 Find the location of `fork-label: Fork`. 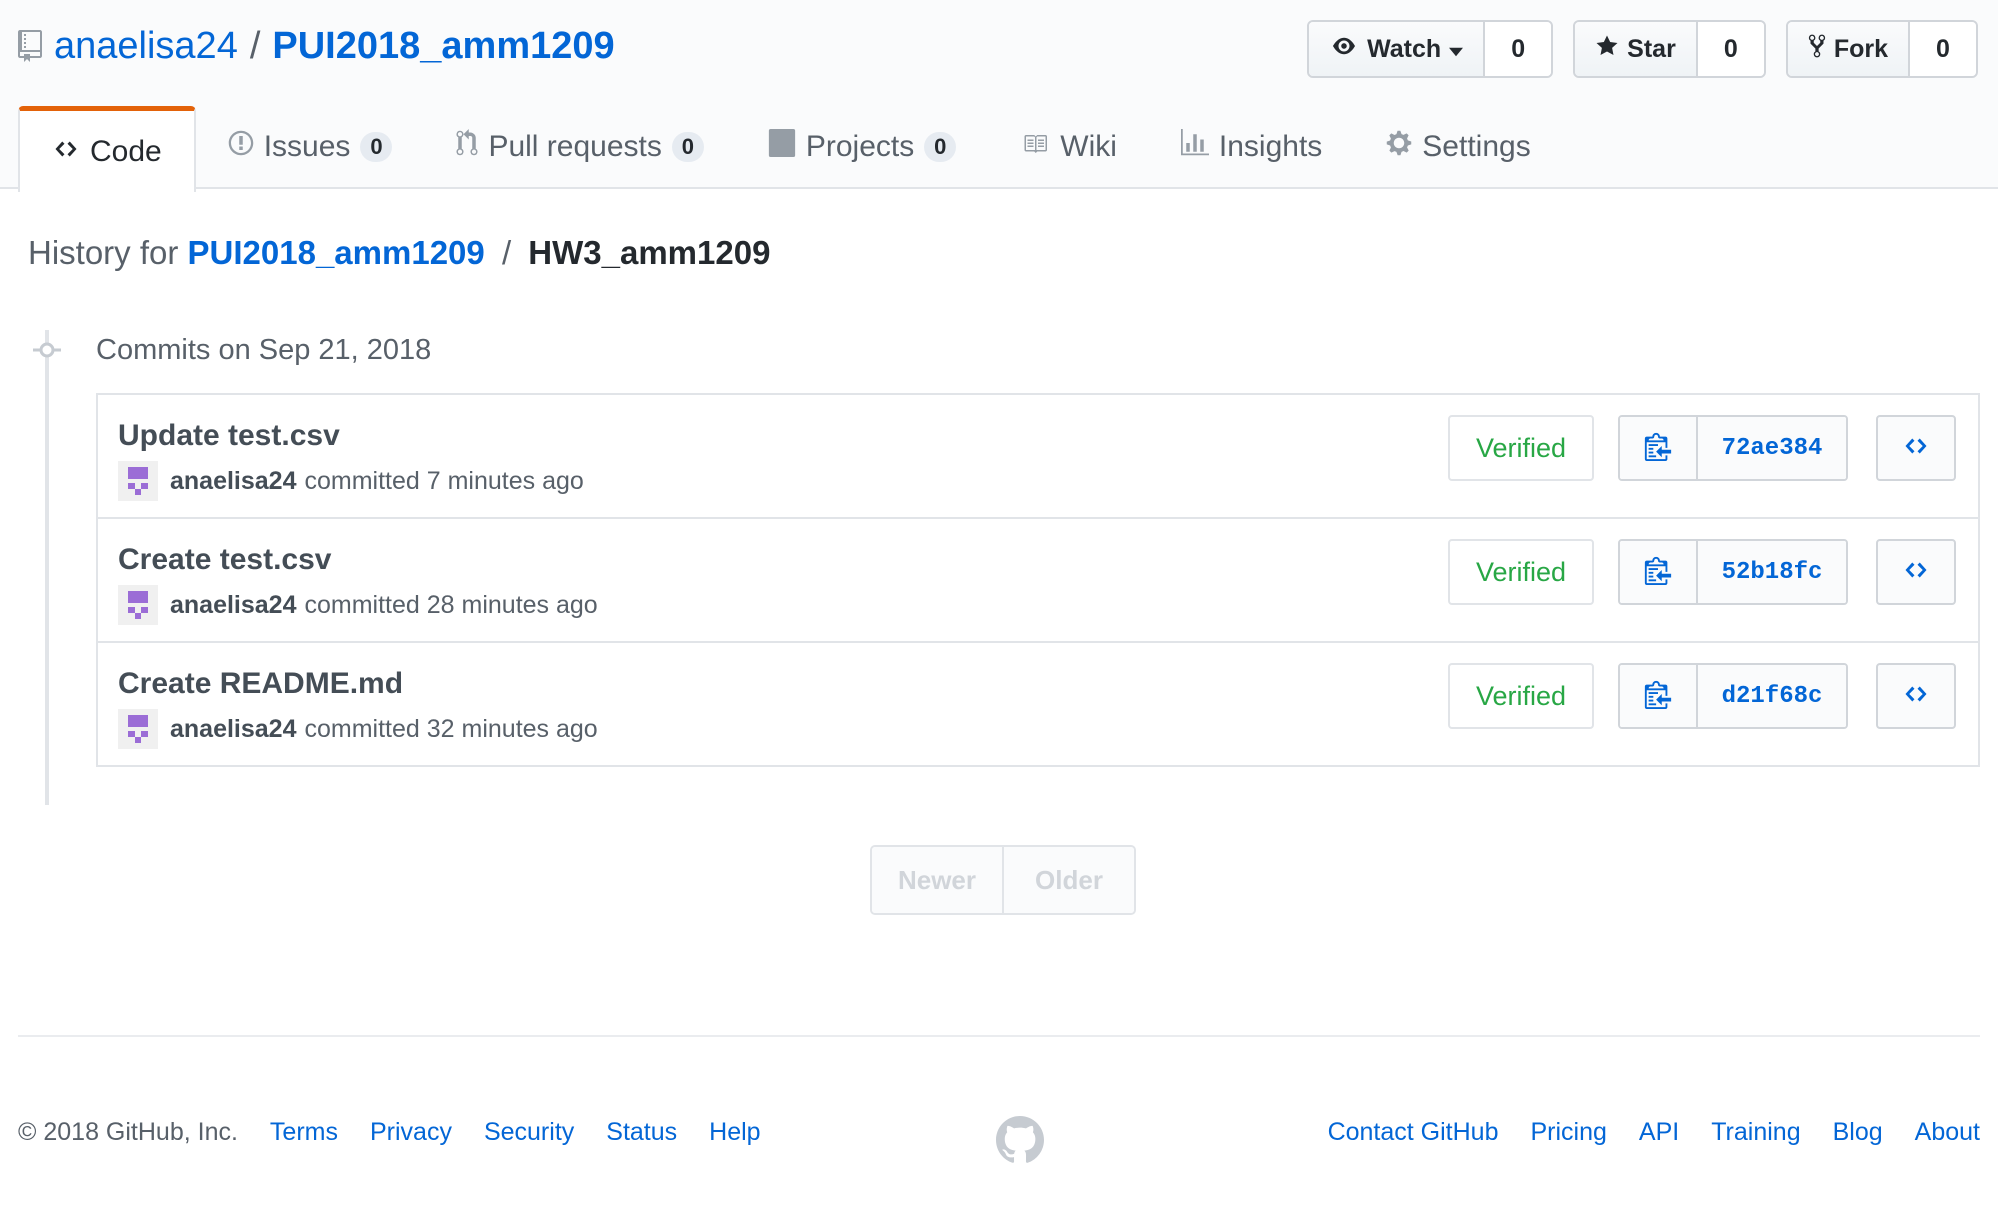

fork-label: Fork is located at coordinates (1860, 48).